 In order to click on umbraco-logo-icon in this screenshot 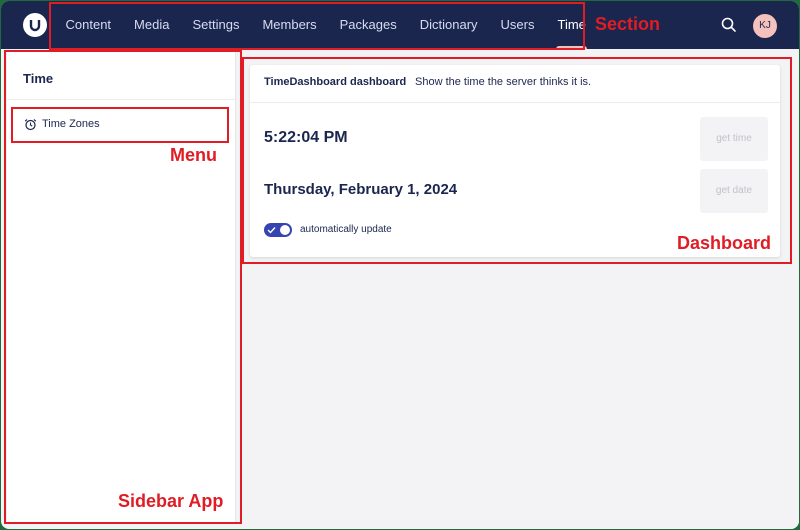, I will do `click(35, 25)`.